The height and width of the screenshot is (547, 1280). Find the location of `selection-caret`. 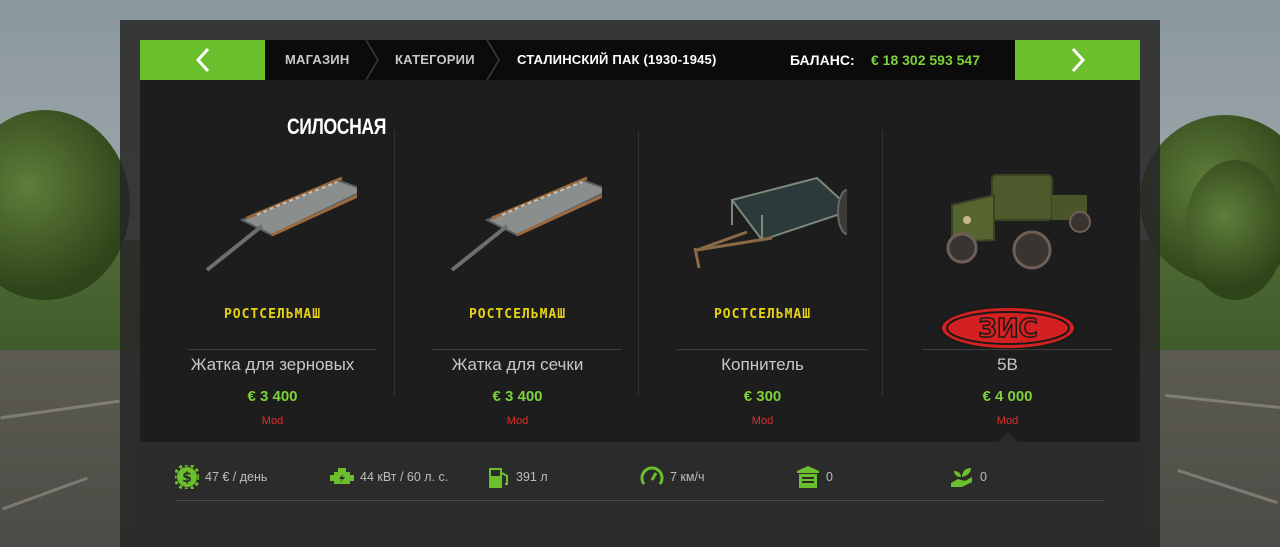

selection-caret is located at coordinates (1008, 437).